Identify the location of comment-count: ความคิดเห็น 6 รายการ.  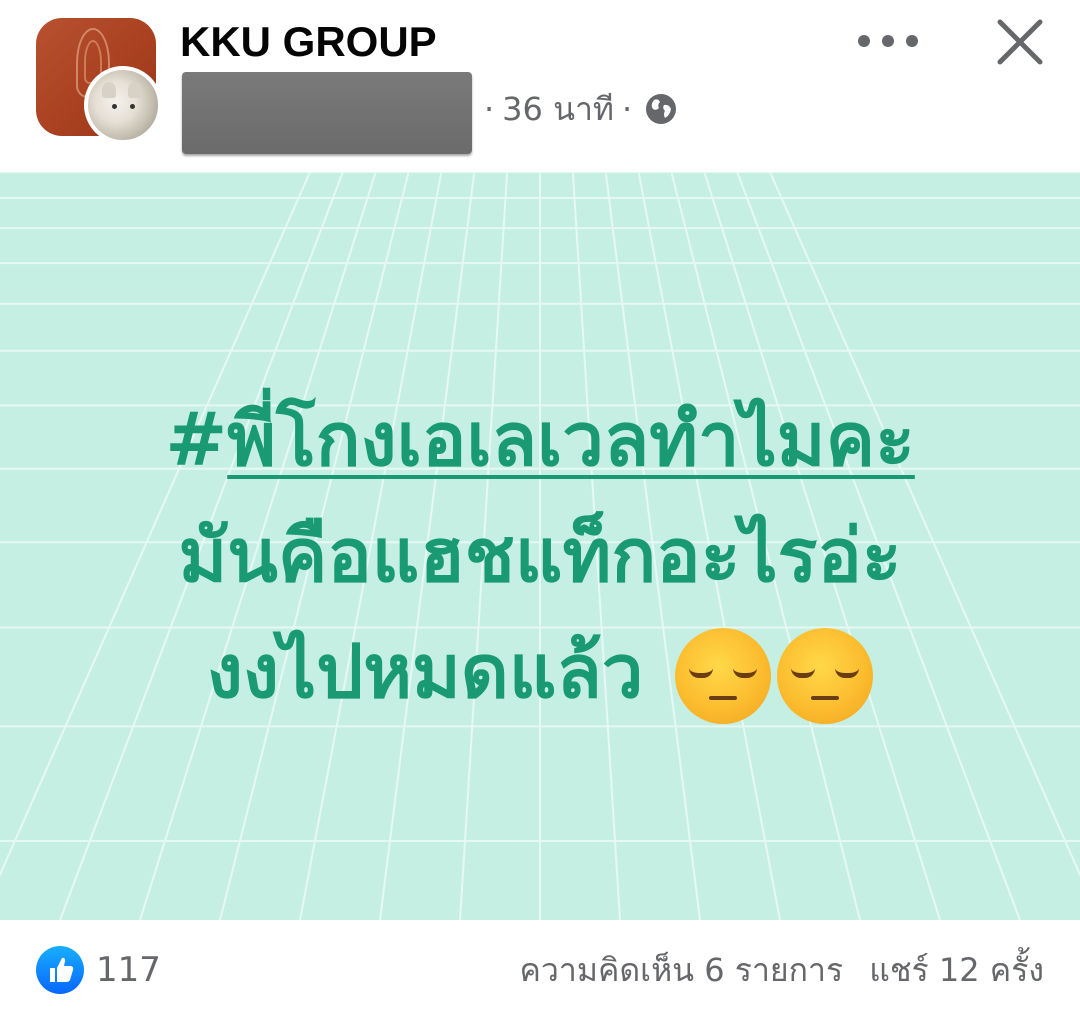
(682, 970).